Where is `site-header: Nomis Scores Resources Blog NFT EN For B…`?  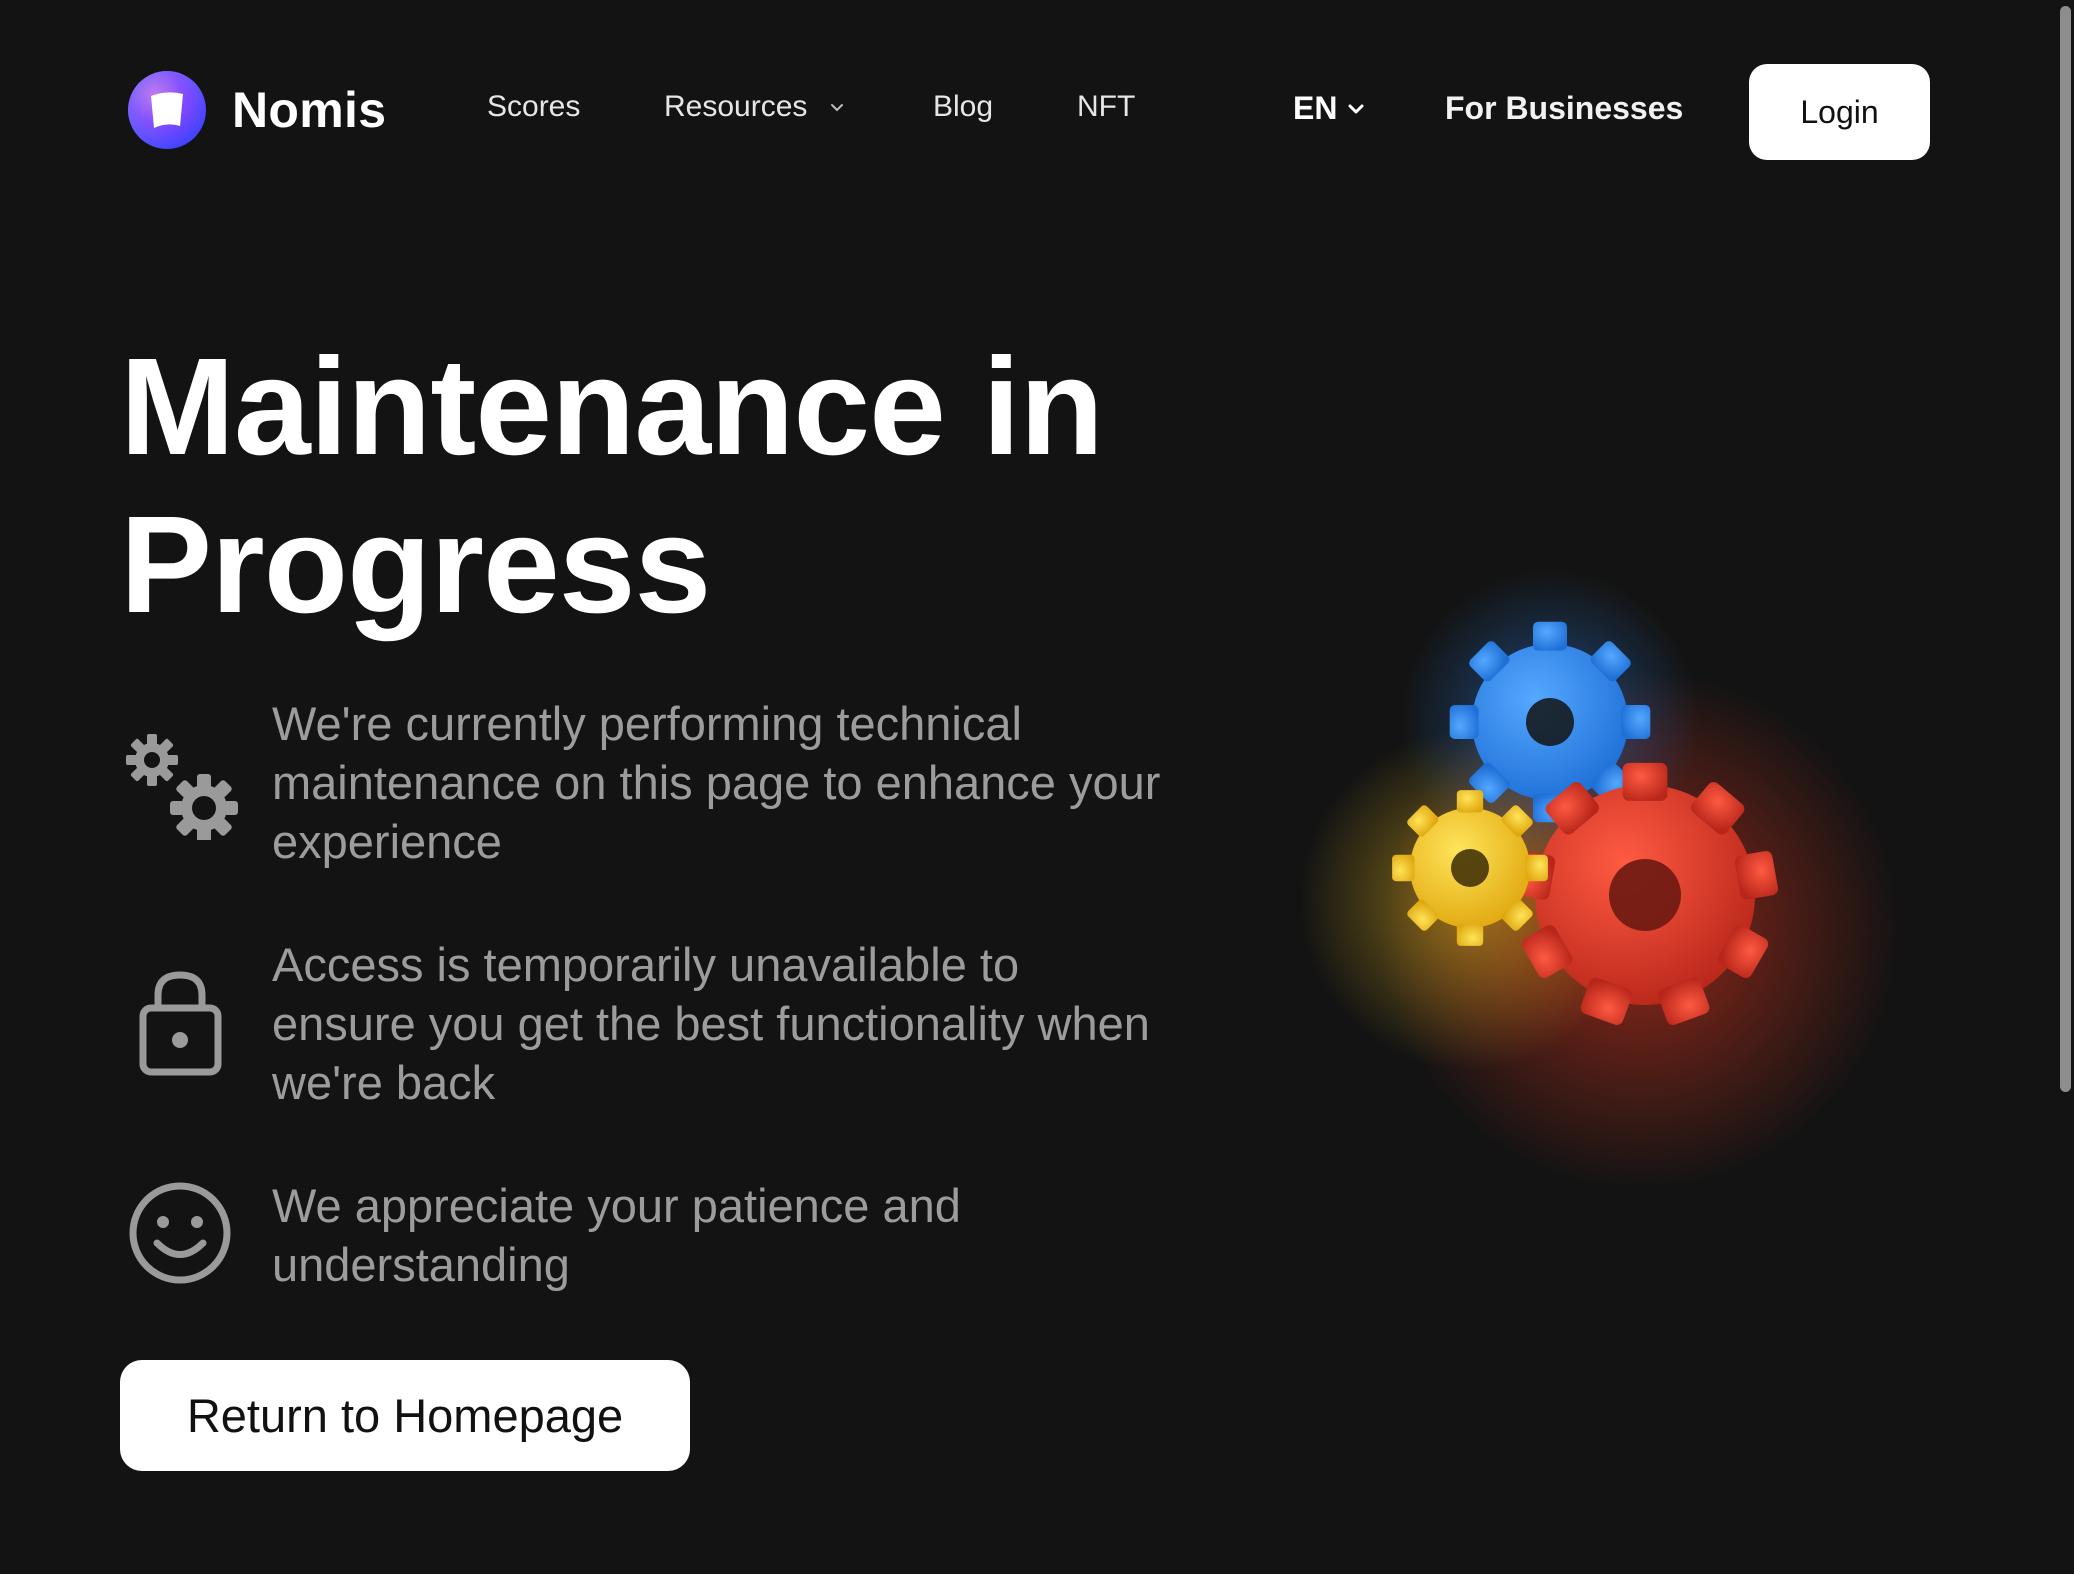
site-header: Nomis Scores Resources Blog NFT EN For B… is located at coordinates (1020, 113).